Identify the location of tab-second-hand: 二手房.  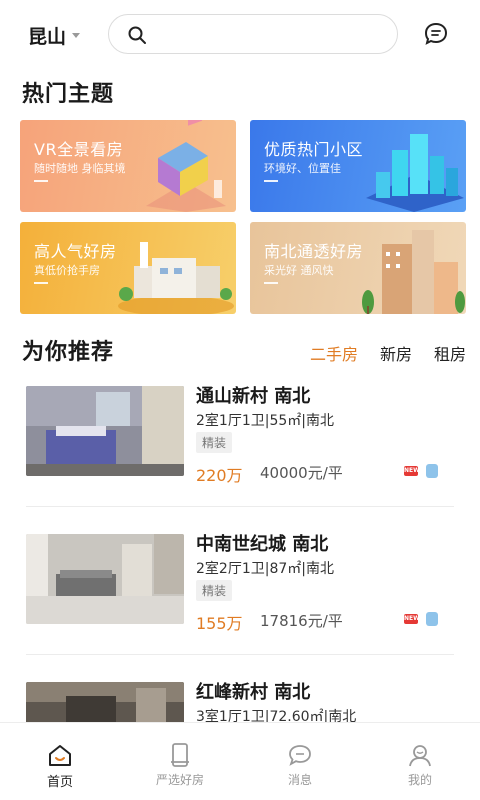
(334, 353).